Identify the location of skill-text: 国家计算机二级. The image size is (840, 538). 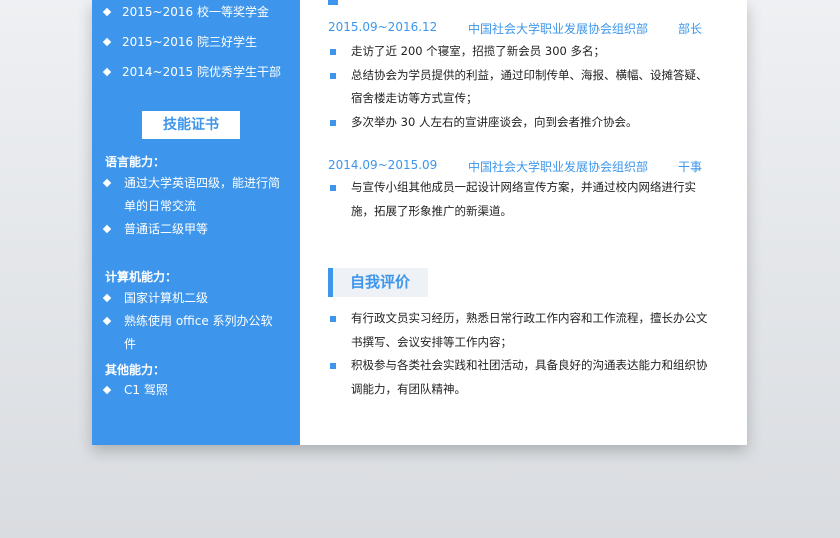
(166, 298).